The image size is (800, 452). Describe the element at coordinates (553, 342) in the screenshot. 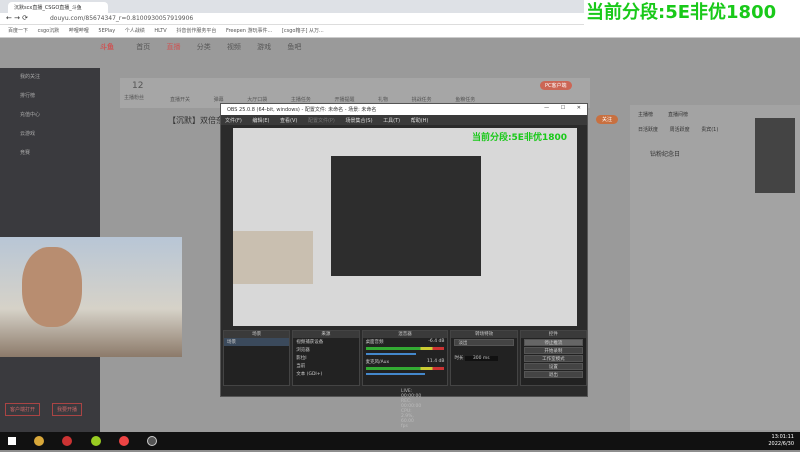

I see `stop-stream-button: 停止推流` at that location.